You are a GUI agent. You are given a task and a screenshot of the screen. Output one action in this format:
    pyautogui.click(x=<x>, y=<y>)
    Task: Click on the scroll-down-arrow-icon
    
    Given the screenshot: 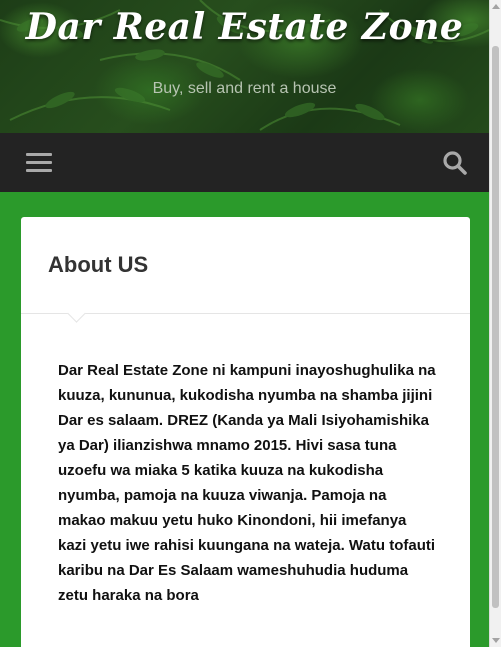 What is the action you would take?
    pyautogui.click(x=496, y=640)
    